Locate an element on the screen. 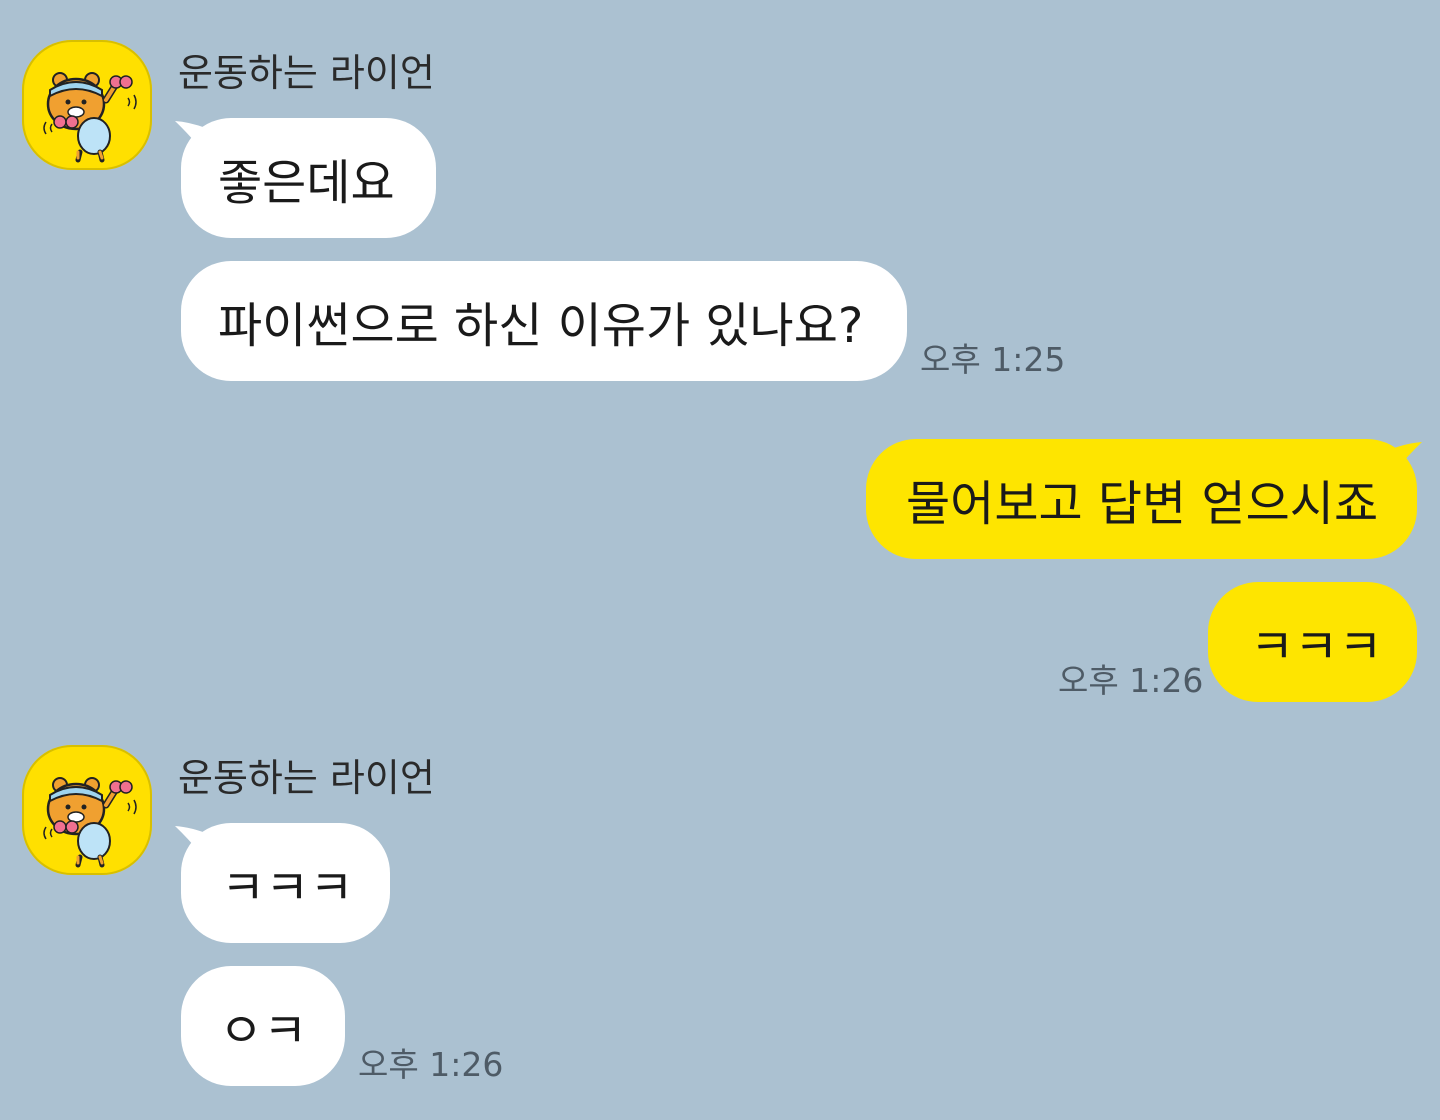 The height and width of the screenshot is (1120, 1440). message-bubble: ㅇㅋ is located at coordinates (263, 1026).